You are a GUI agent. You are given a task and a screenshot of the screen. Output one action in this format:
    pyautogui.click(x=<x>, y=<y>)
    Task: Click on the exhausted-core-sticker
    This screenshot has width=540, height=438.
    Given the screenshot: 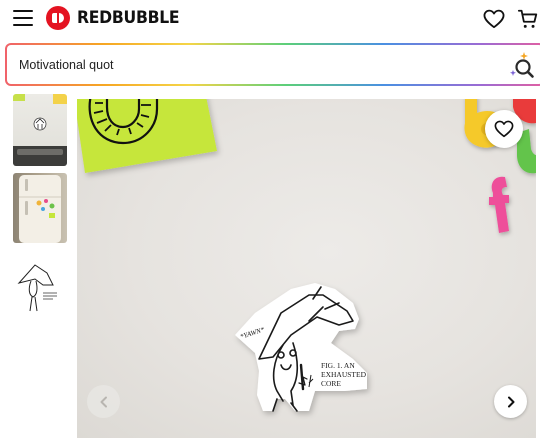 What is the action you would take?
    pyautogui.click(x=301, y=347)
    